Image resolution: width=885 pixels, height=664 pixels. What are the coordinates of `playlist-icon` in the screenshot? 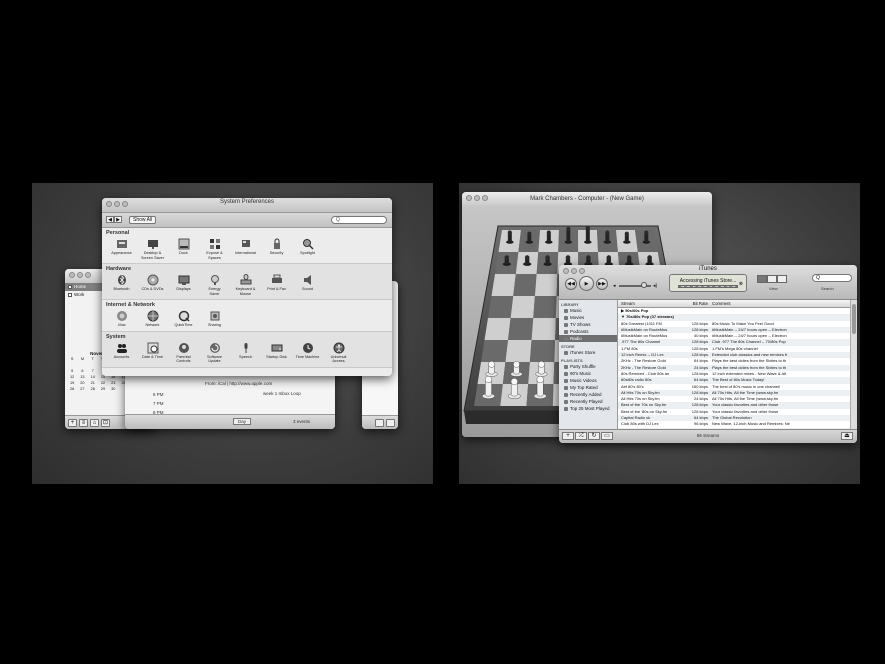 It's located at (566, 401).